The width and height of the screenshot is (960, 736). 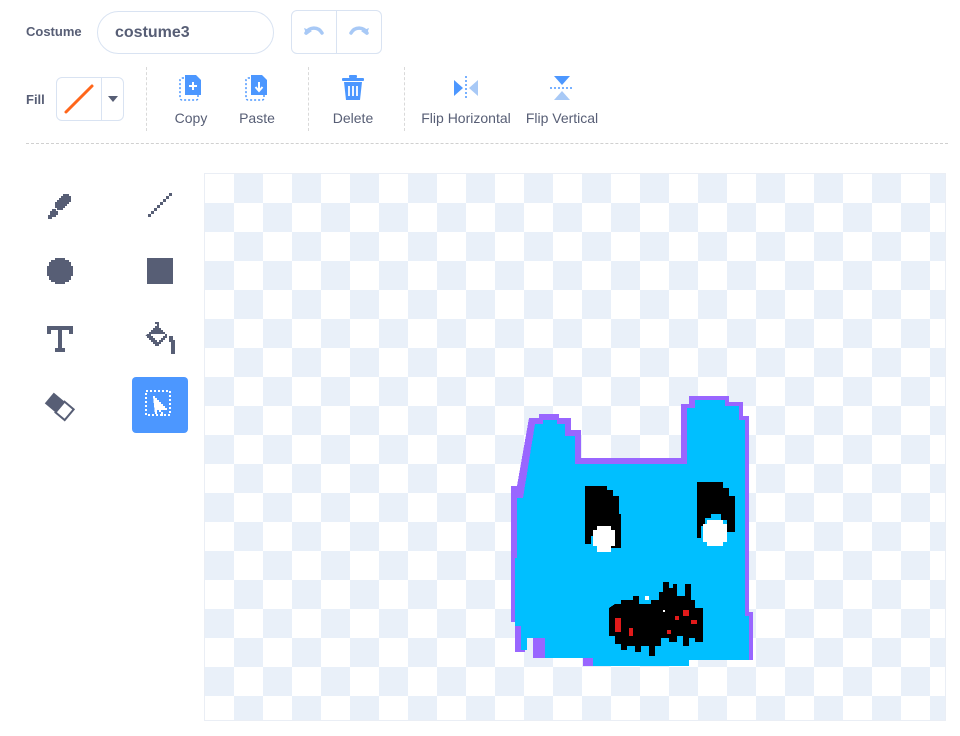 I want to click on fill-color-dropdown, so click(x=90, y=99).